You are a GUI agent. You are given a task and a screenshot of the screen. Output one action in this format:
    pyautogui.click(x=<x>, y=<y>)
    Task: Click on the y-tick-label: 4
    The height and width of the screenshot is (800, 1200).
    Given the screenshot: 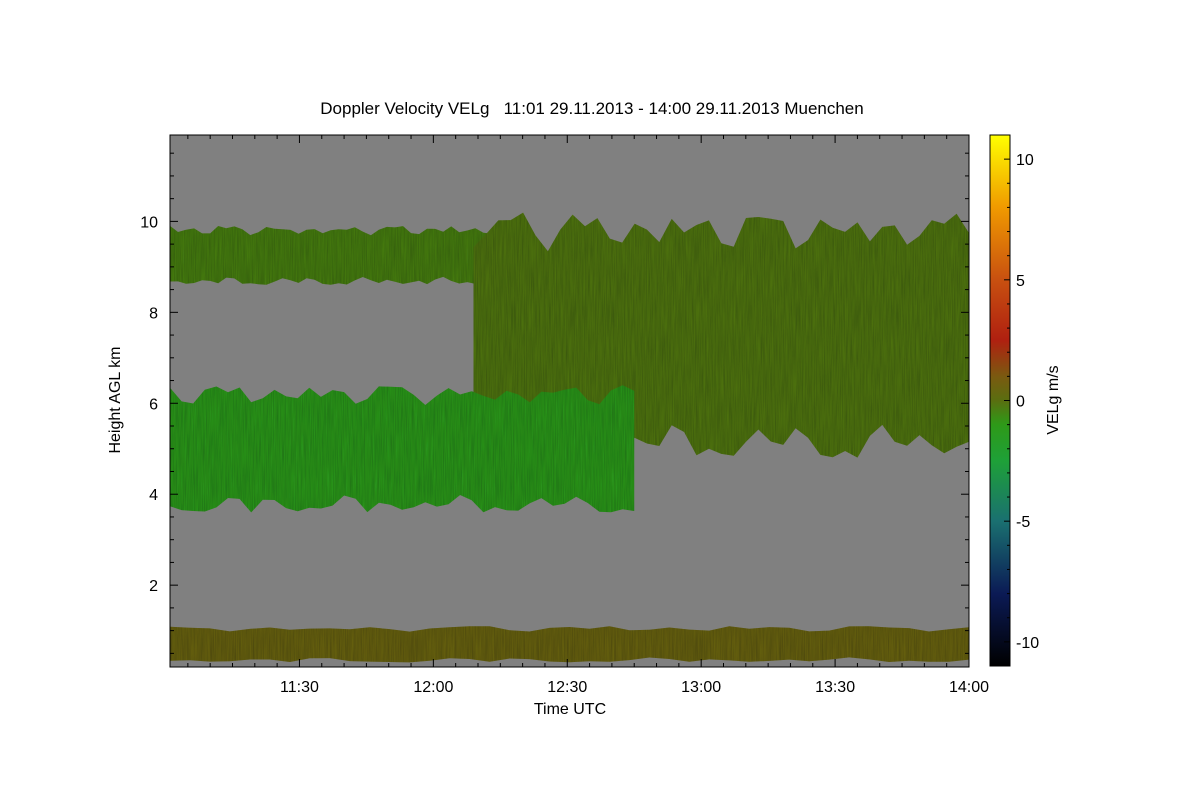 What is the action you would take?
    pyautogui.click(x=153, y=495)
    